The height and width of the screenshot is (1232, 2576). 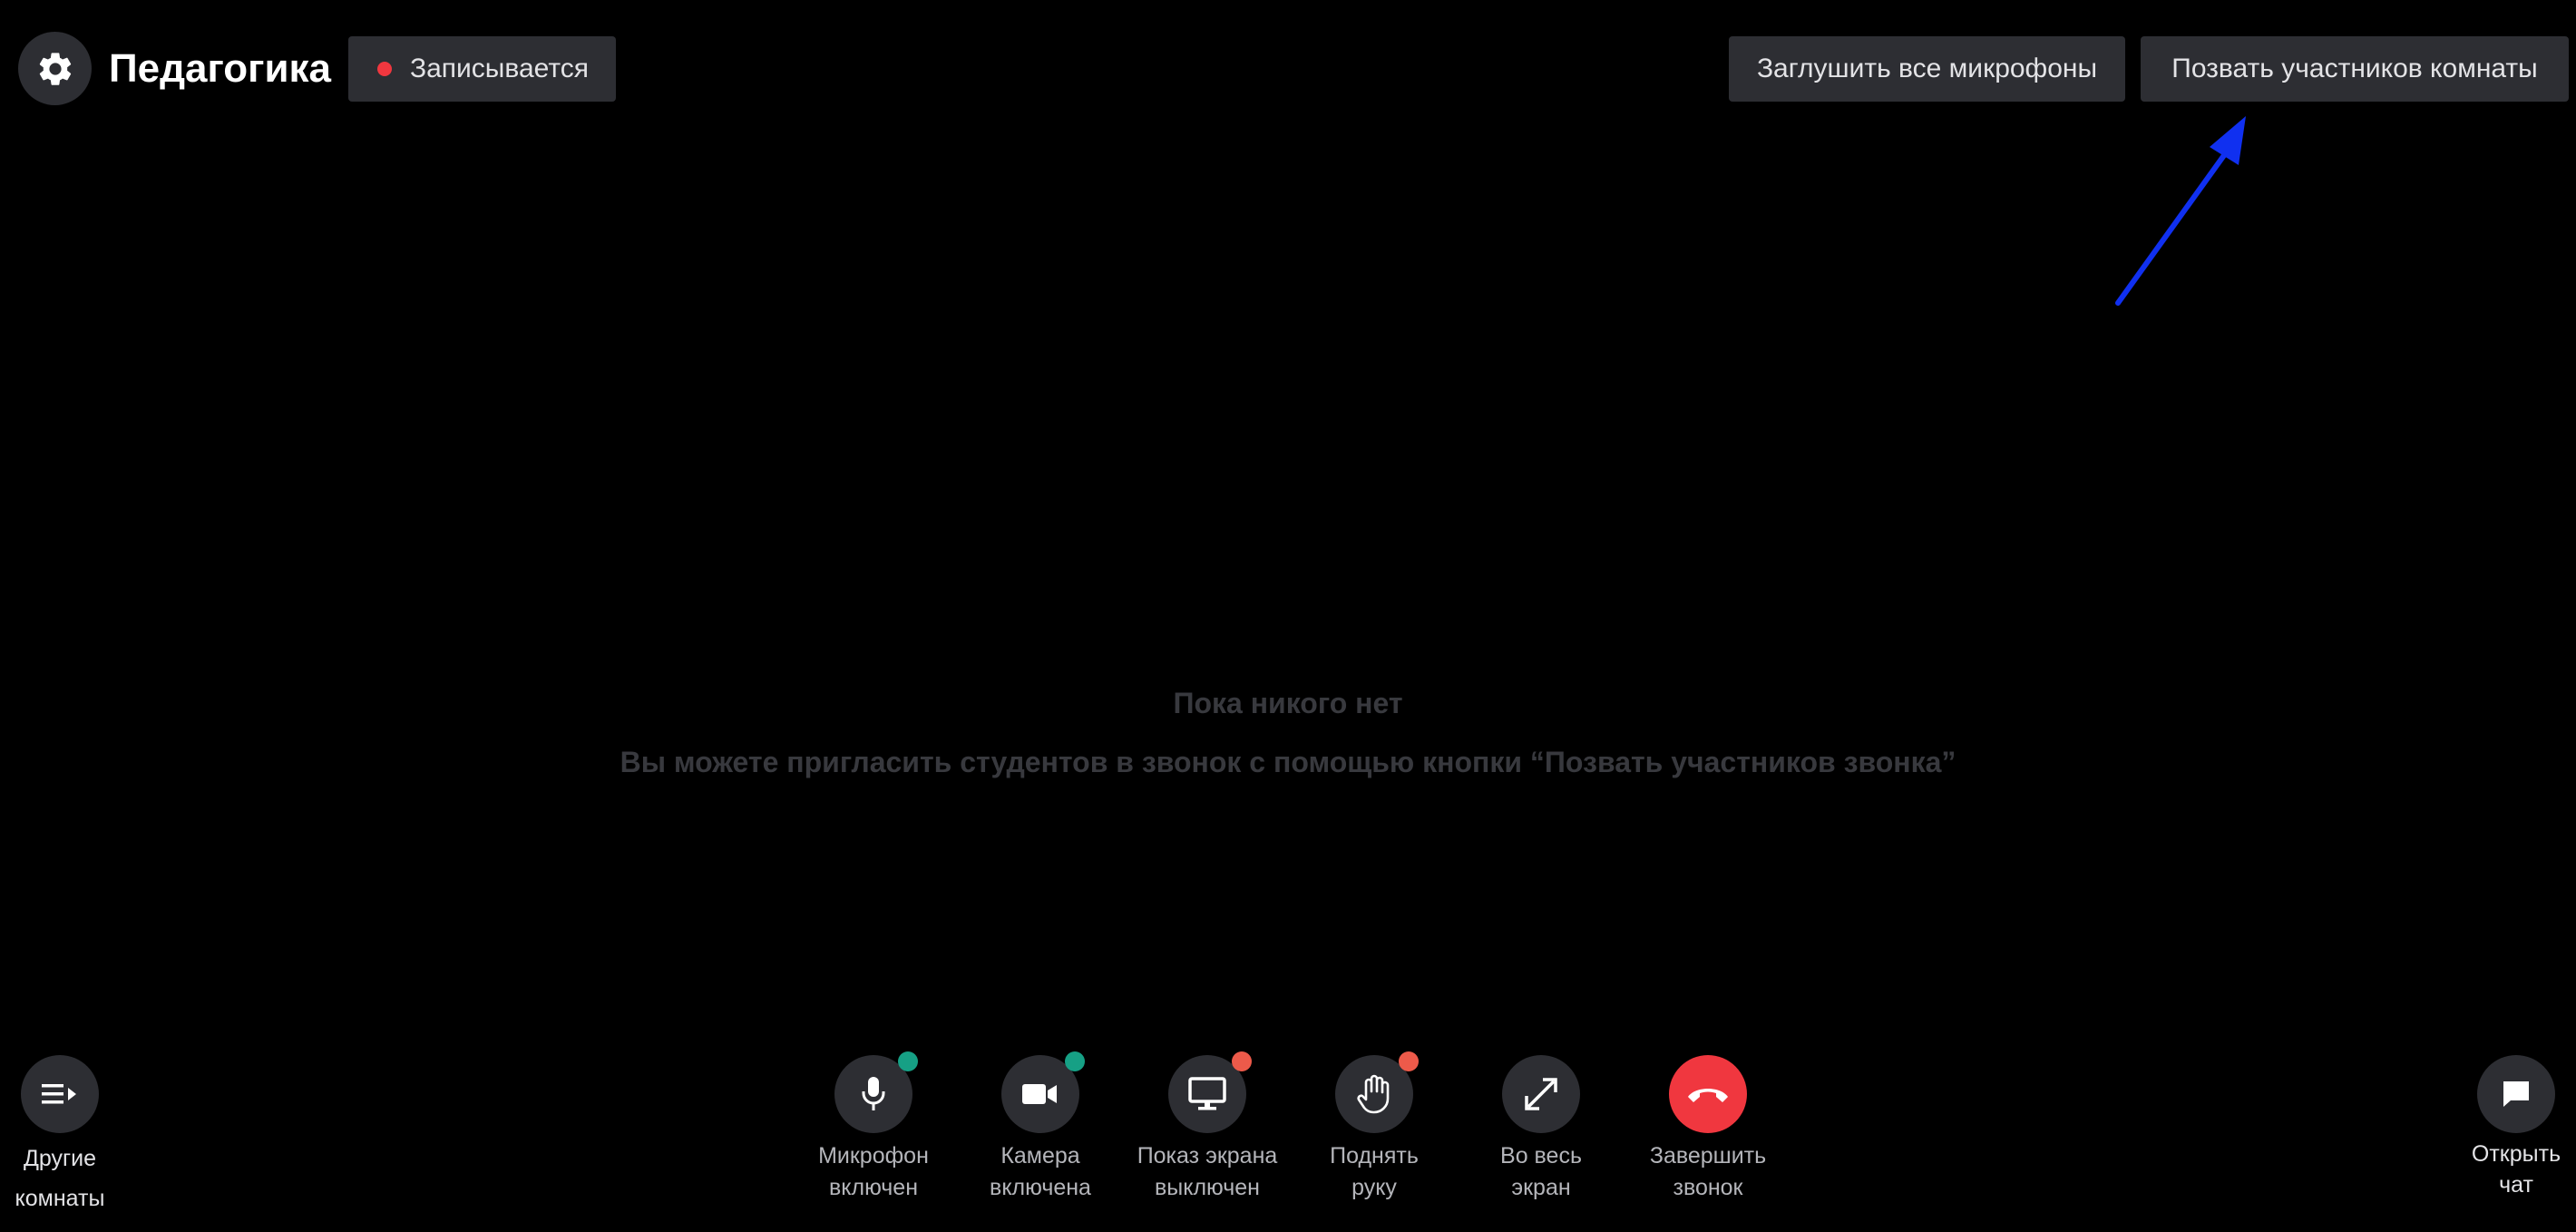 I want to click on fullscreen-button, so click(x=1541, y=1094).